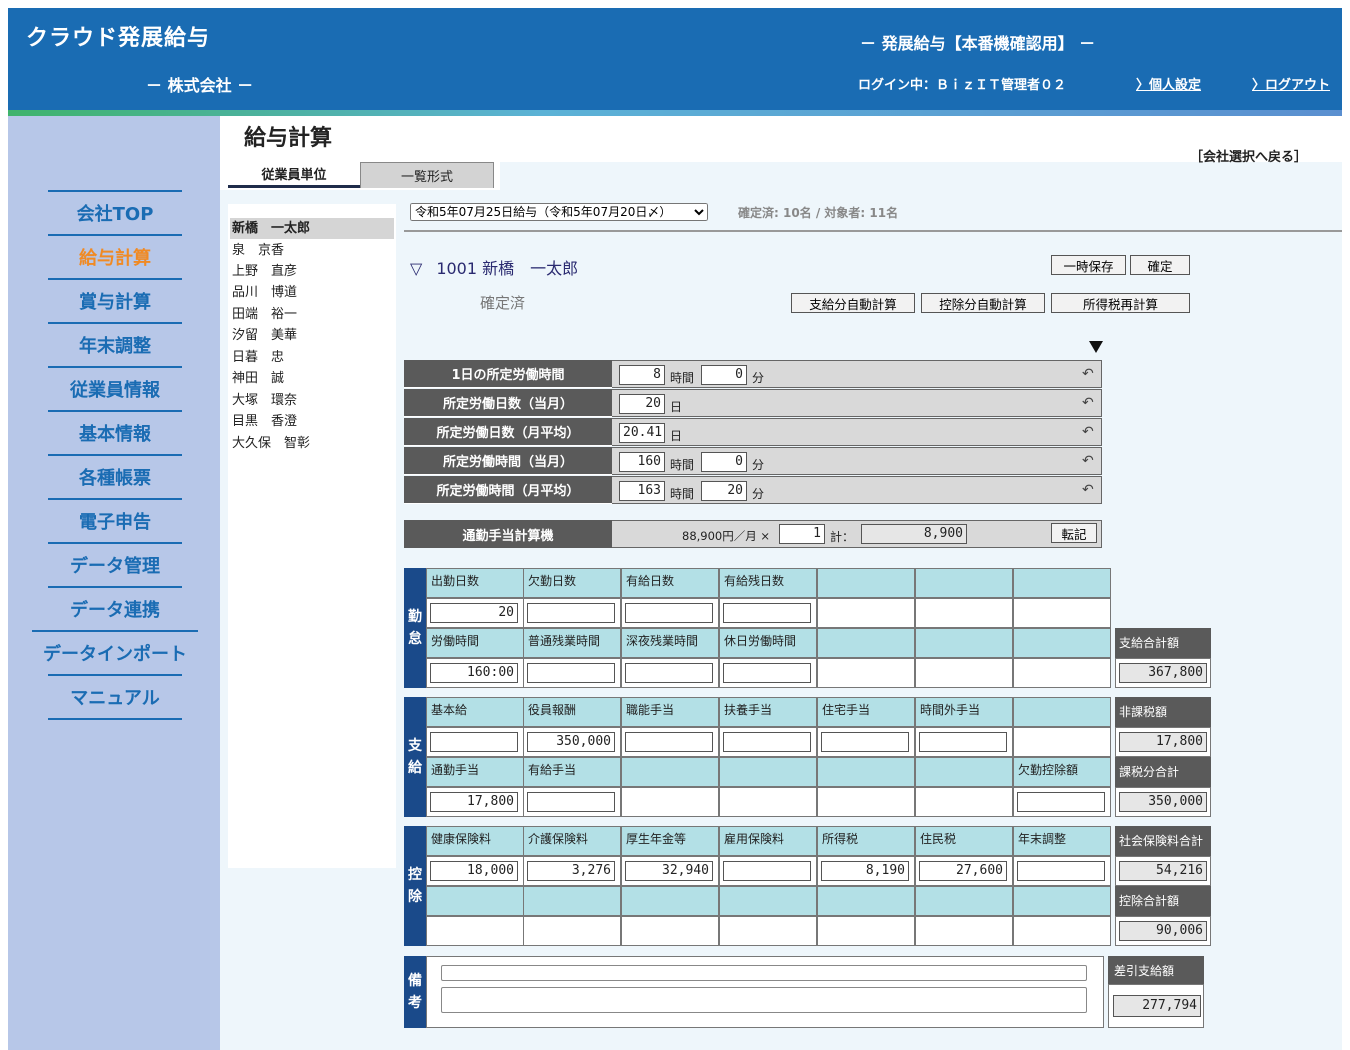 This screenshot has height=1050, width=1350. Describe the element at coordinates (312, 271) in the screenshot. I see `employee-item: 上野 直彦` at that location.